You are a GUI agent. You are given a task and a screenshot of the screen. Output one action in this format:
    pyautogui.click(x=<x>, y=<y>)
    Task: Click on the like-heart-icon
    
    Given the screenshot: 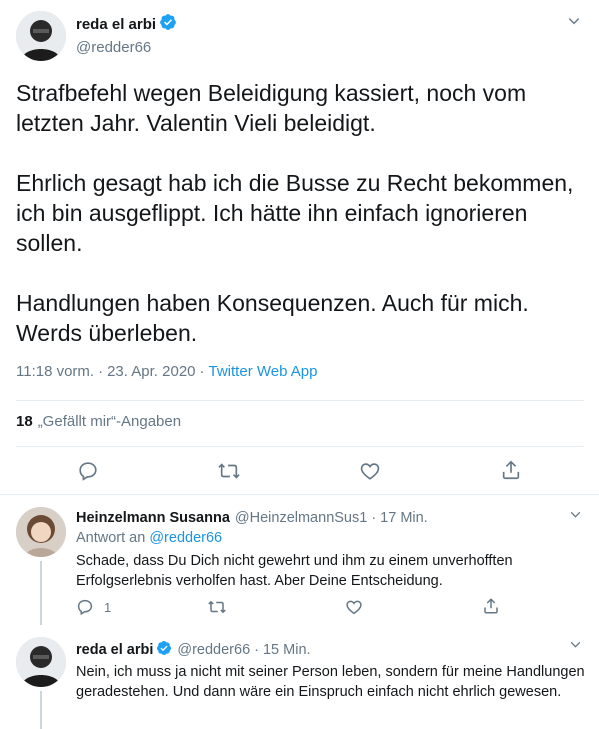 What is the action you would take?
    pyautogui.click(x=370, y=473)
    